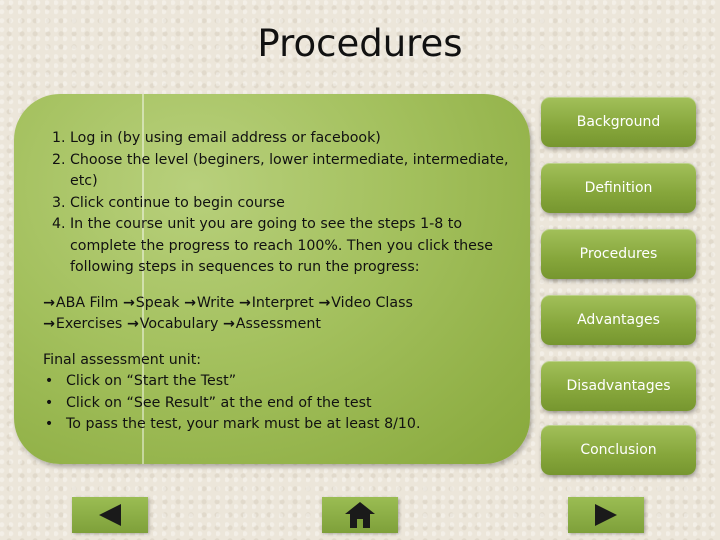  Describe the element at coordinates (179, 324) in the screenshot. I see `flow-step: Vocabulary` at that location.